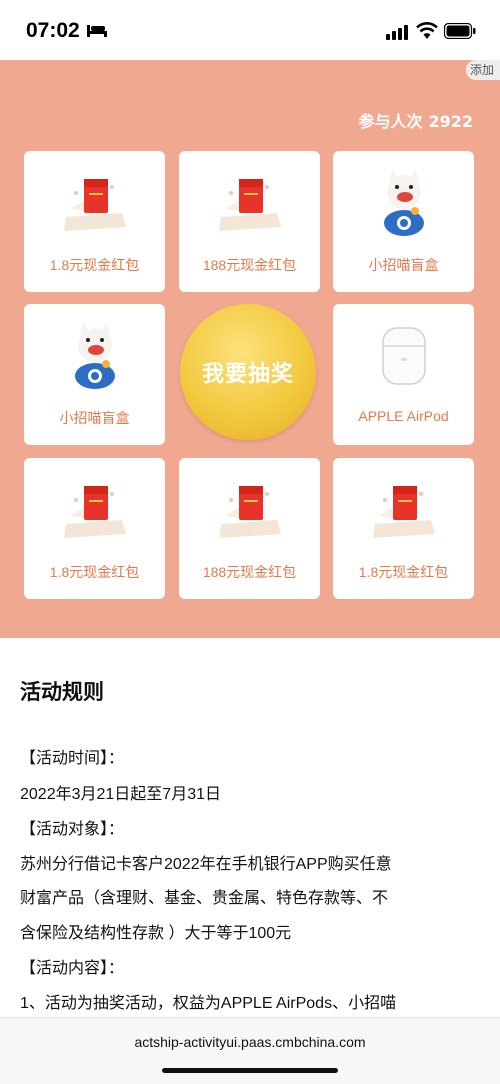  I want to click on rules-title: 活动规则, so click(62, 692).